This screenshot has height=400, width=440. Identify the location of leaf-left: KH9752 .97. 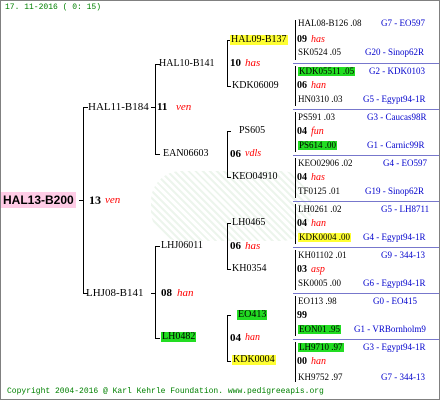
(320, 377).